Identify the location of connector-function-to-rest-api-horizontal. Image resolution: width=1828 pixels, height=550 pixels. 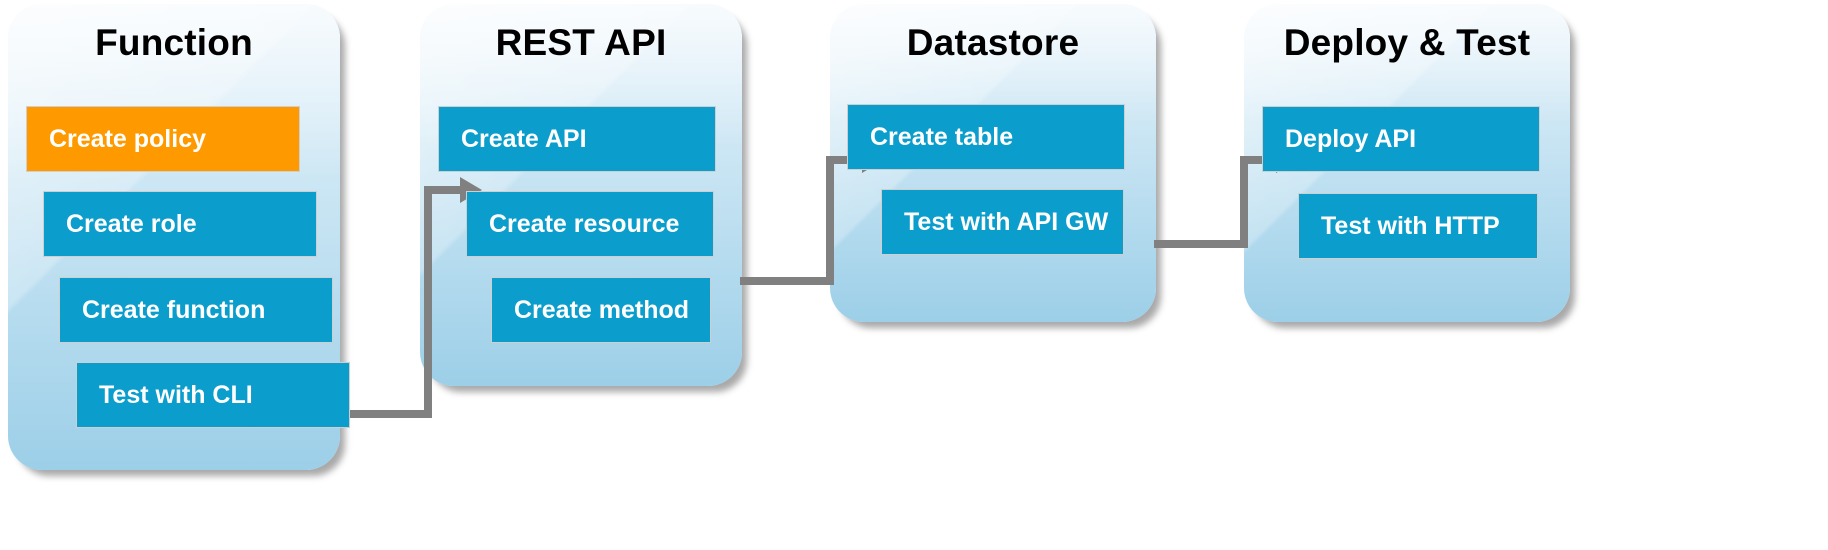
(385, 414).